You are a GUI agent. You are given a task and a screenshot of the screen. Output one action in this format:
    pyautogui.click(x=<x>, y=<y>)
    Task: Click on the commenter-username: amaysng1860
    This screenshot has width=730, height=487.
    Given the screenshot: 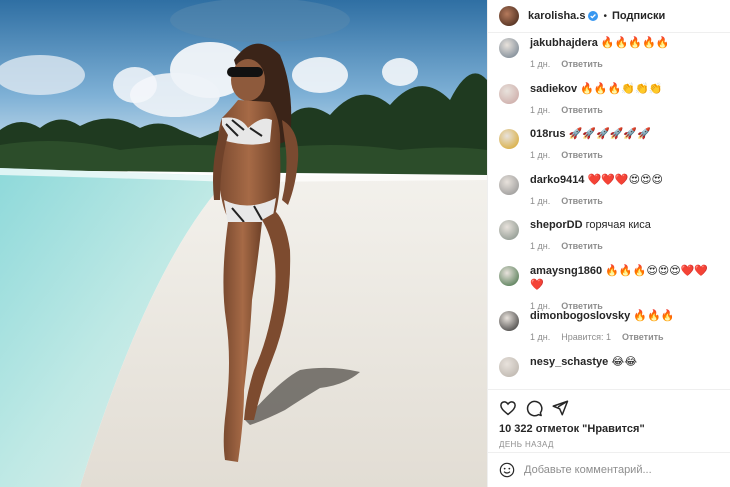 What is the action you would take?
    pyautogui.click(x=566, y=271)
    